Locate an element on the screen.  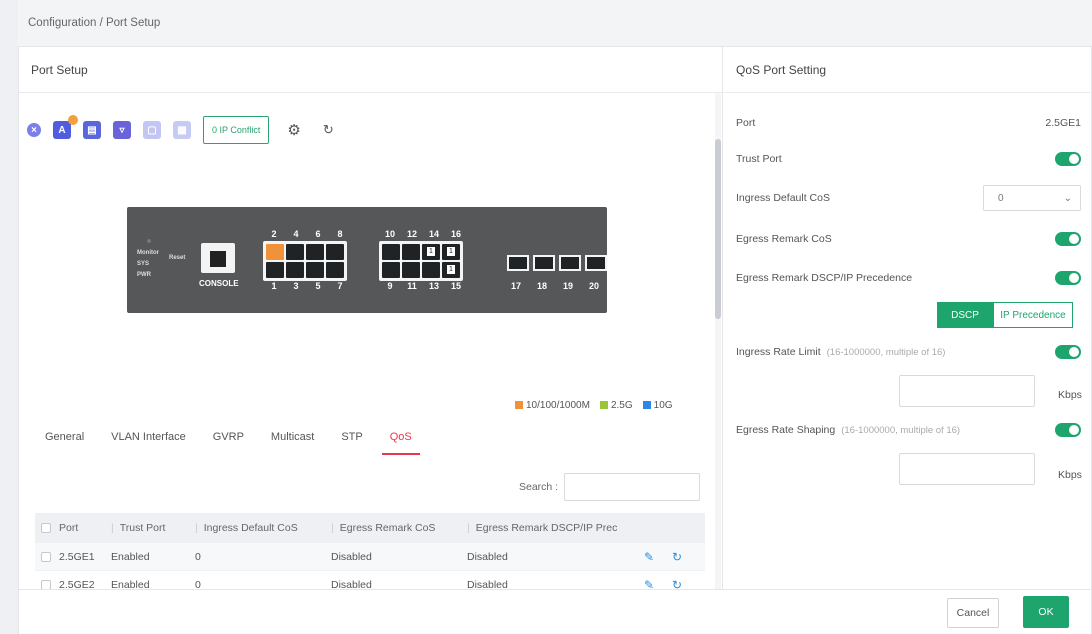
tab-vlan-interface: VLAN Interface is located at coordinates (148, 443).